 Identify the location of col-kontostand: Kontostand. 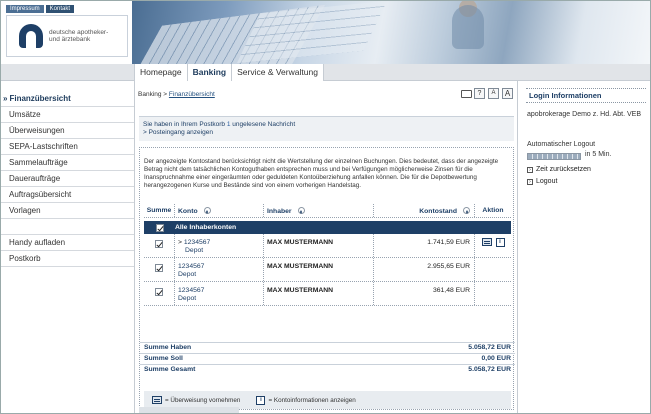
(424, 210).